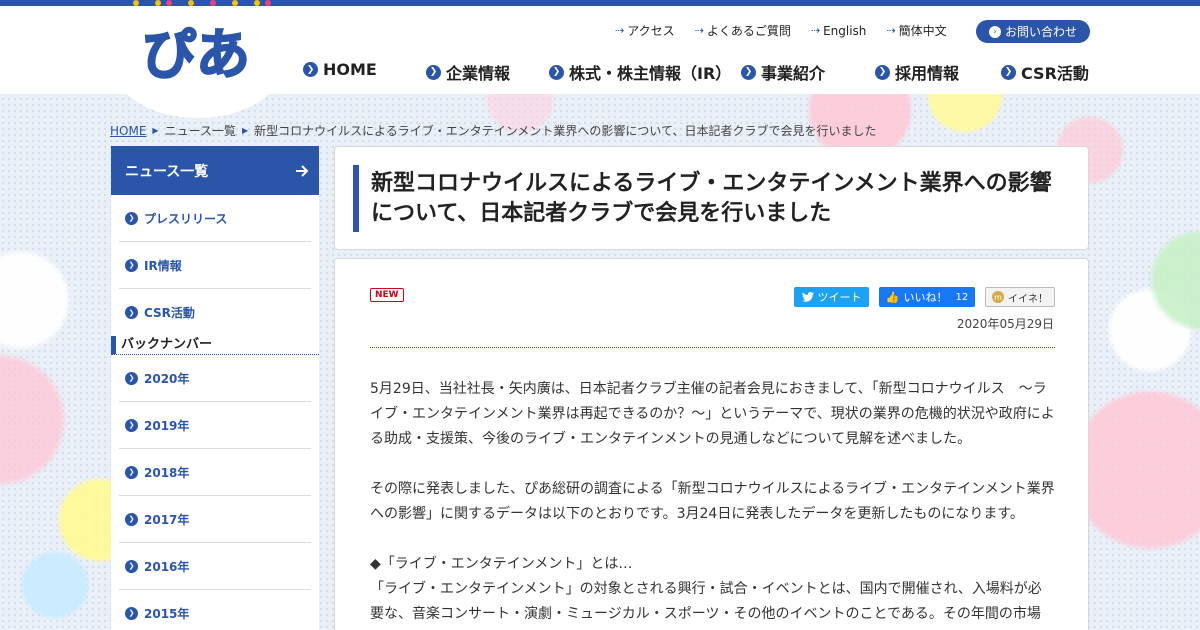 This screenshot has width=1200, height=630. Describe the element at coordinates (892, 297) in the screenshot. I see `thumbs-up-icon: 👍` at that location.